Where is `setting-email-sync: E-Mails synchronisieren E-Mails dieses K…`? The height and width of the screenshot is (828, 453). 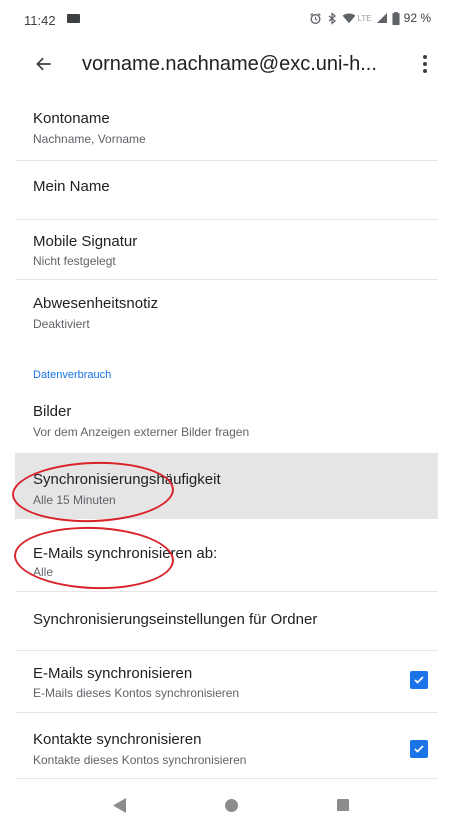
setting-email-sync: E-Mails synchronisieren E-Mails dieses K… is located at coordinates (226, 681).